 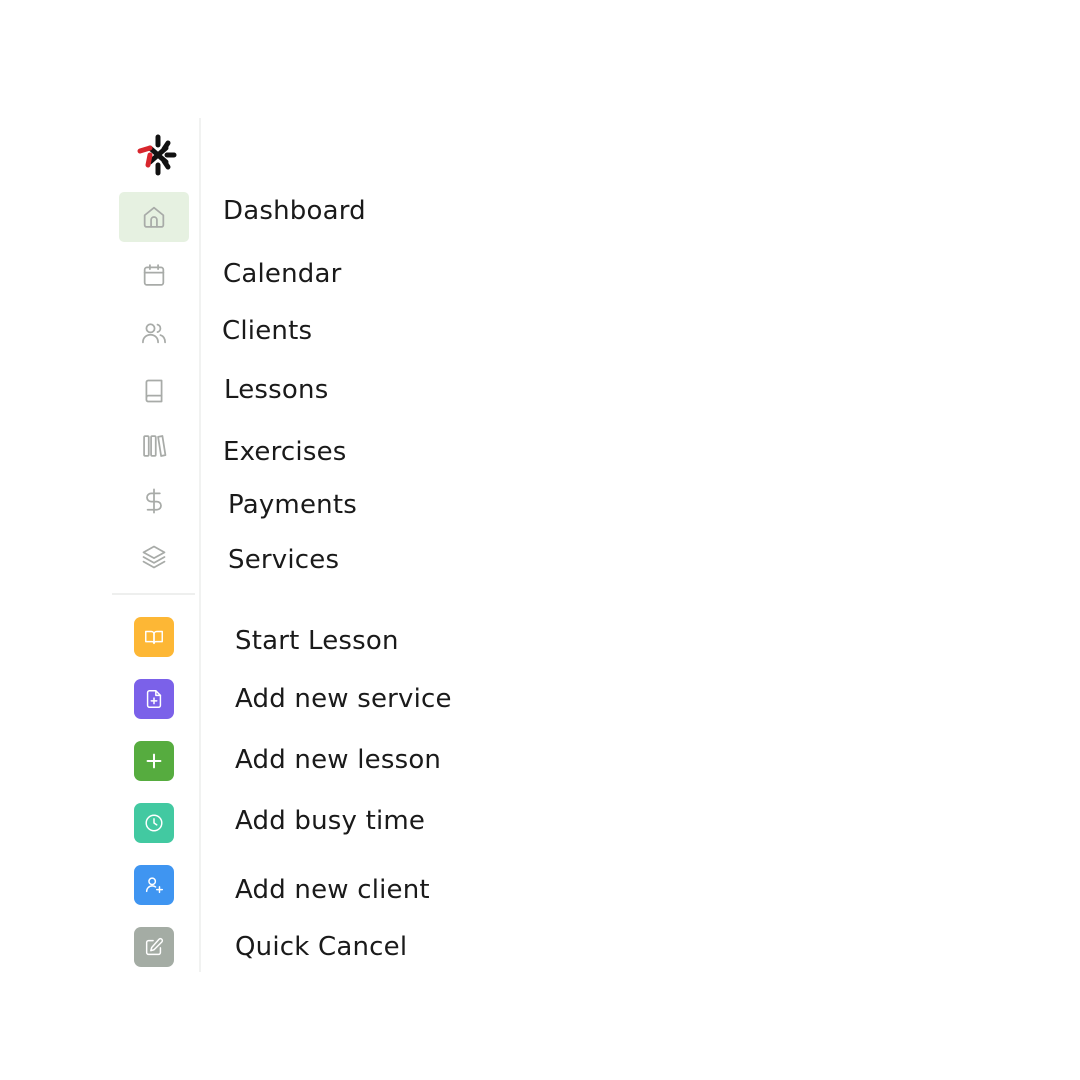 I want to click on open-book-icon, so click(x=154, y=637).